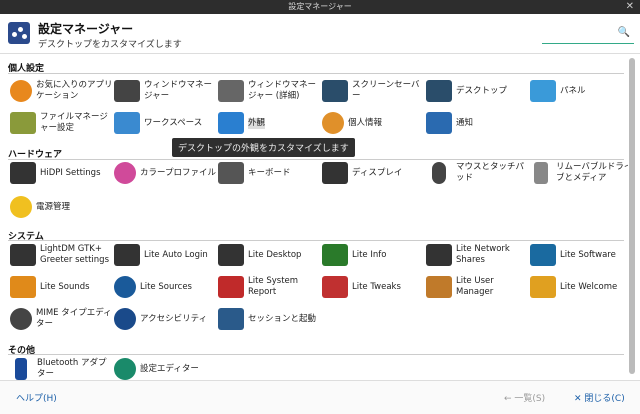 This screenshot has width=640, height=414. Describe the element at coordinates (624, 32) in the screenshot. I see `search-icon: 🔍` at that location.